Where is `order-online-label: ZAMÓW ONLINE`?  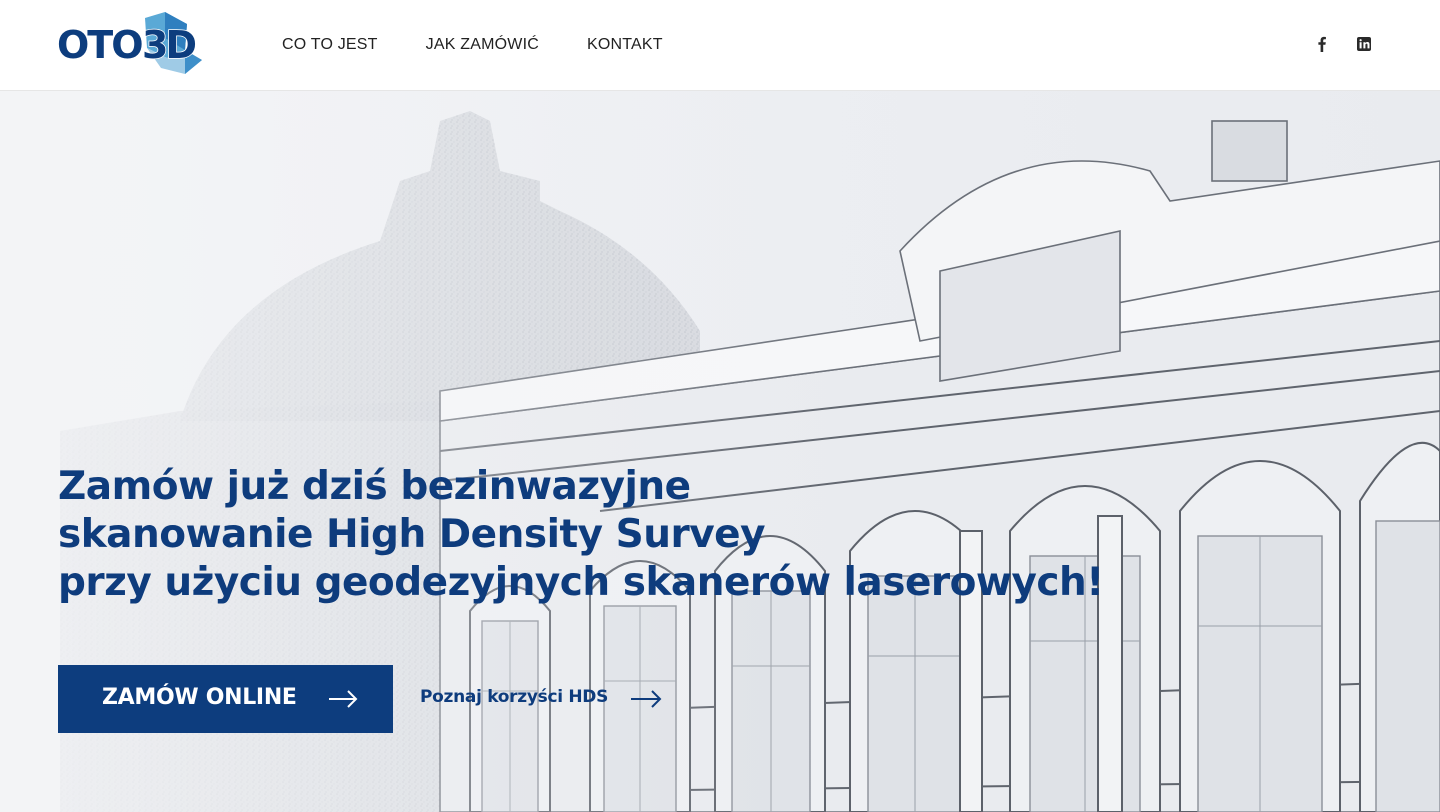 order-online-label: ZAMÓW ONLINE is located at coordinates (199, 697).